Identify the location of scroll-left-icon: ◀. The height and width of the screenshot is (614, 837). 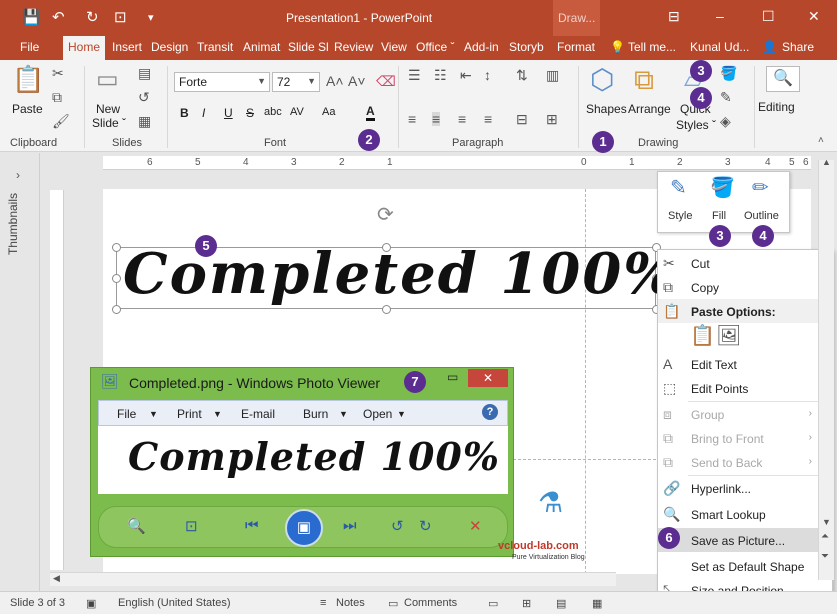
(56, 578).